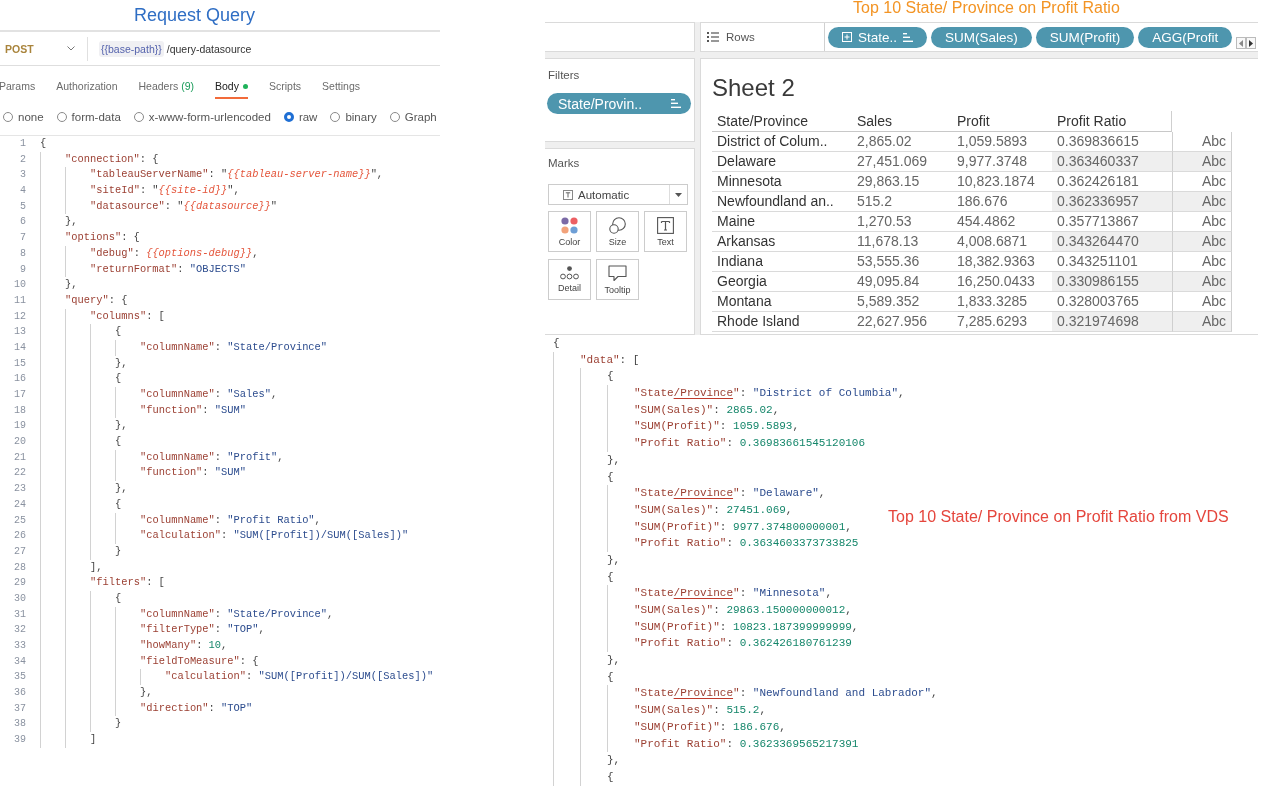 The height and width of the screenshot is (790, 1273). What do you see at coordinates (175, 48) in the screenshot?
I see `url-field: {{base-path}} /query-datasource` at bounding box center [175, 48].